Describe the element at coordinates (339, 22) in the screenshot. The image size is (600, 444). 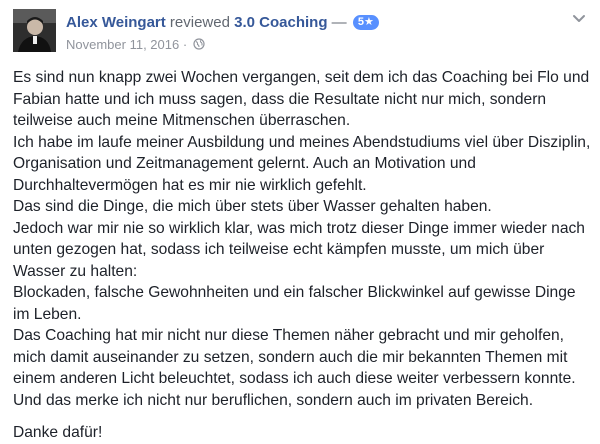
I see `byline-dash: —` at that location.